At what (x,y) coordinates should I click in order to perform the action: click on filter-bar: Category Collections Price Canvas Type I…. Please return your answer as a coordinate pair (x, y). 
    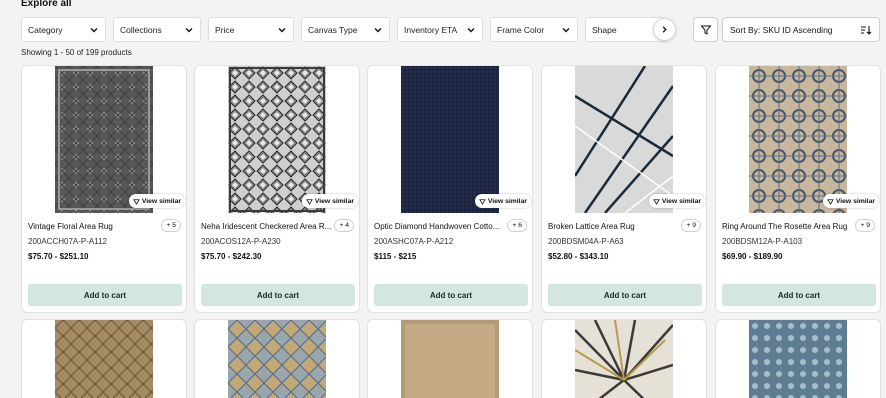
    Looking at the image, I should click on (344, 29).